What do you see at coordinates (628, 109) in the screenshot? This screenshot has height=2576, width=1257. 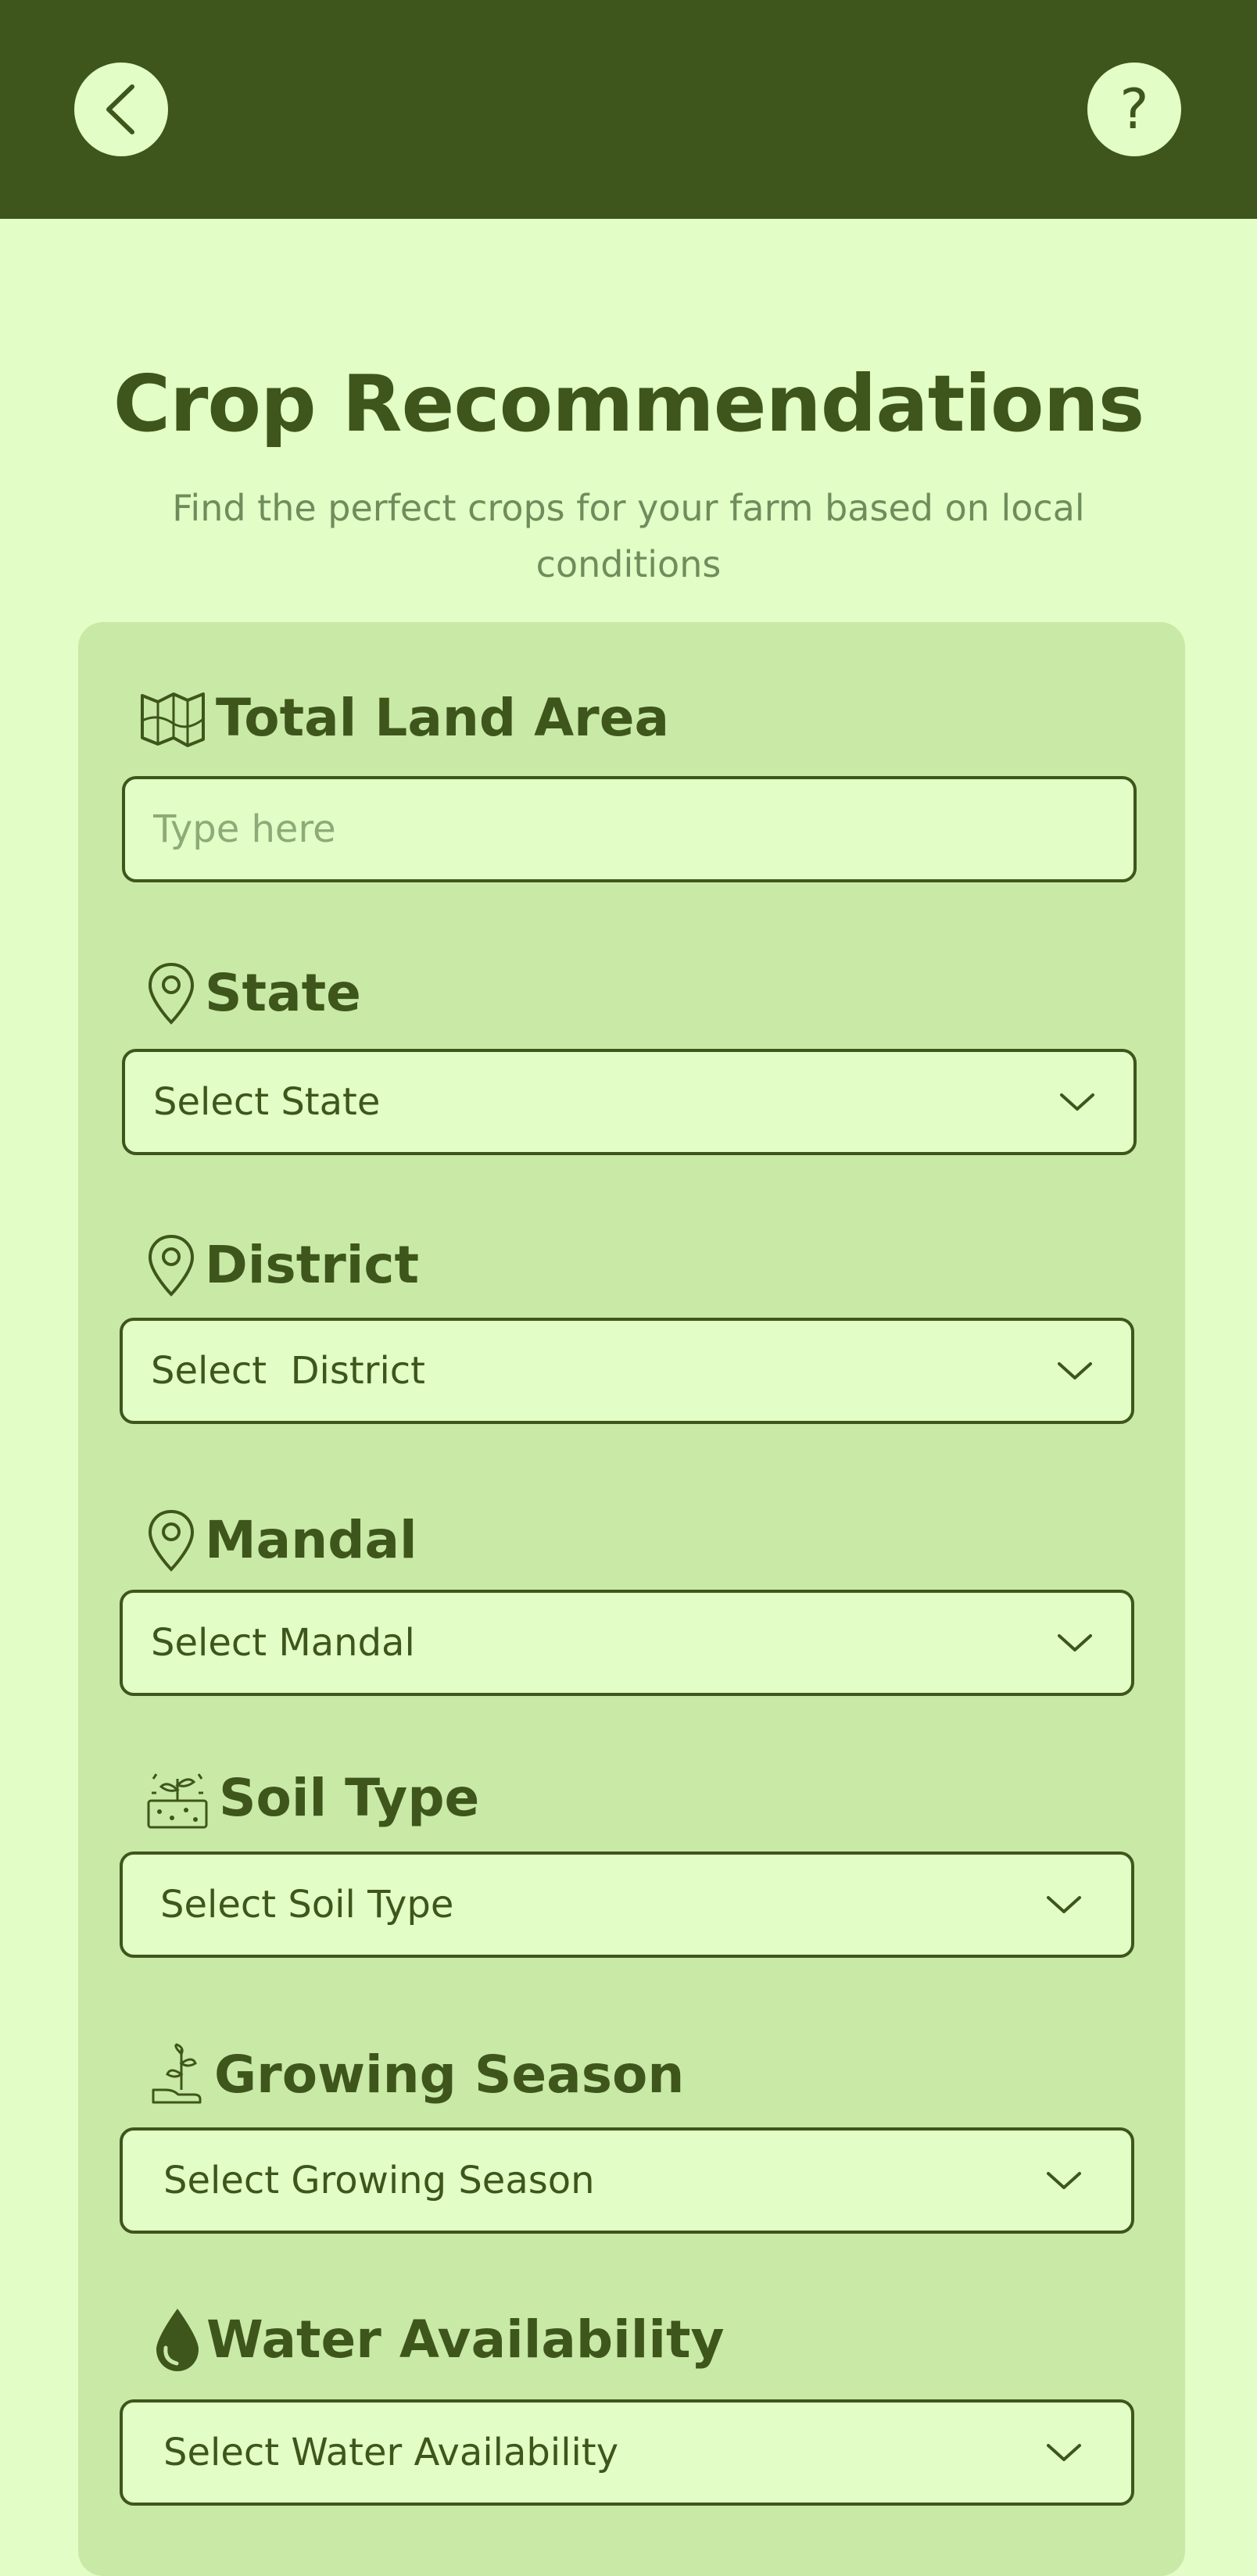 I see `top-app-bar: ?` at bounding box center [628, 109].